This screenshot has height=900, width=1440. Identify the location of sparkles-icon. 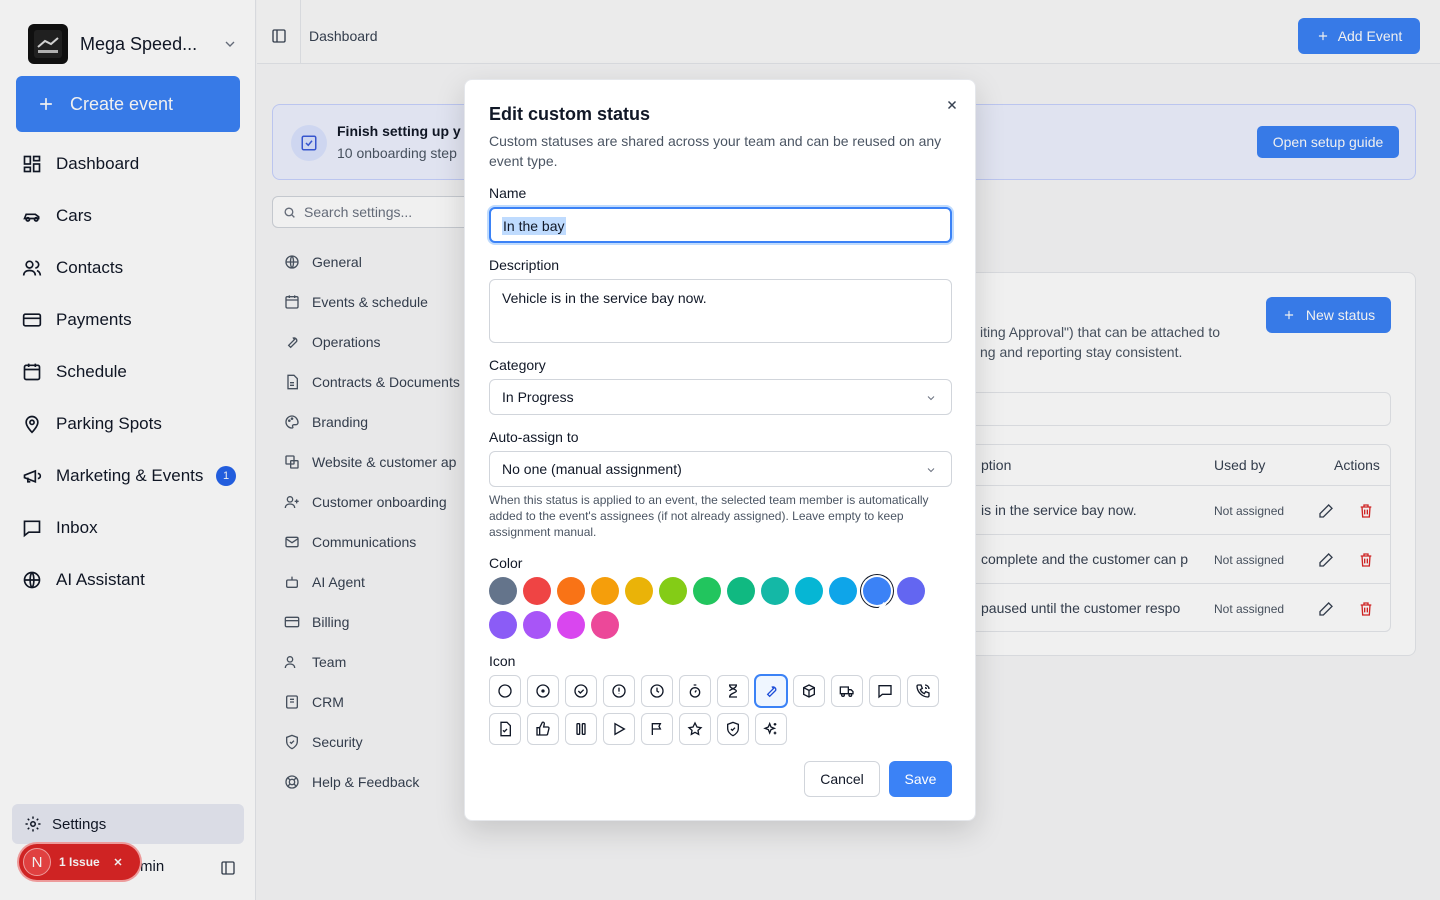
(771, 729).